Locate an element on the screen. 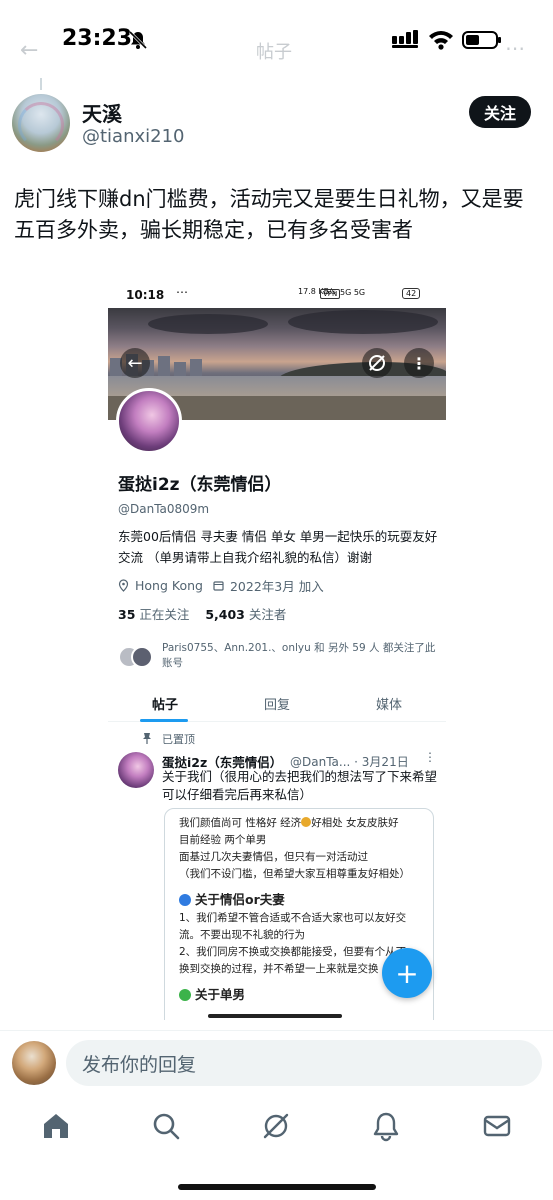  signal-icon is located at coordinates (405, 39).